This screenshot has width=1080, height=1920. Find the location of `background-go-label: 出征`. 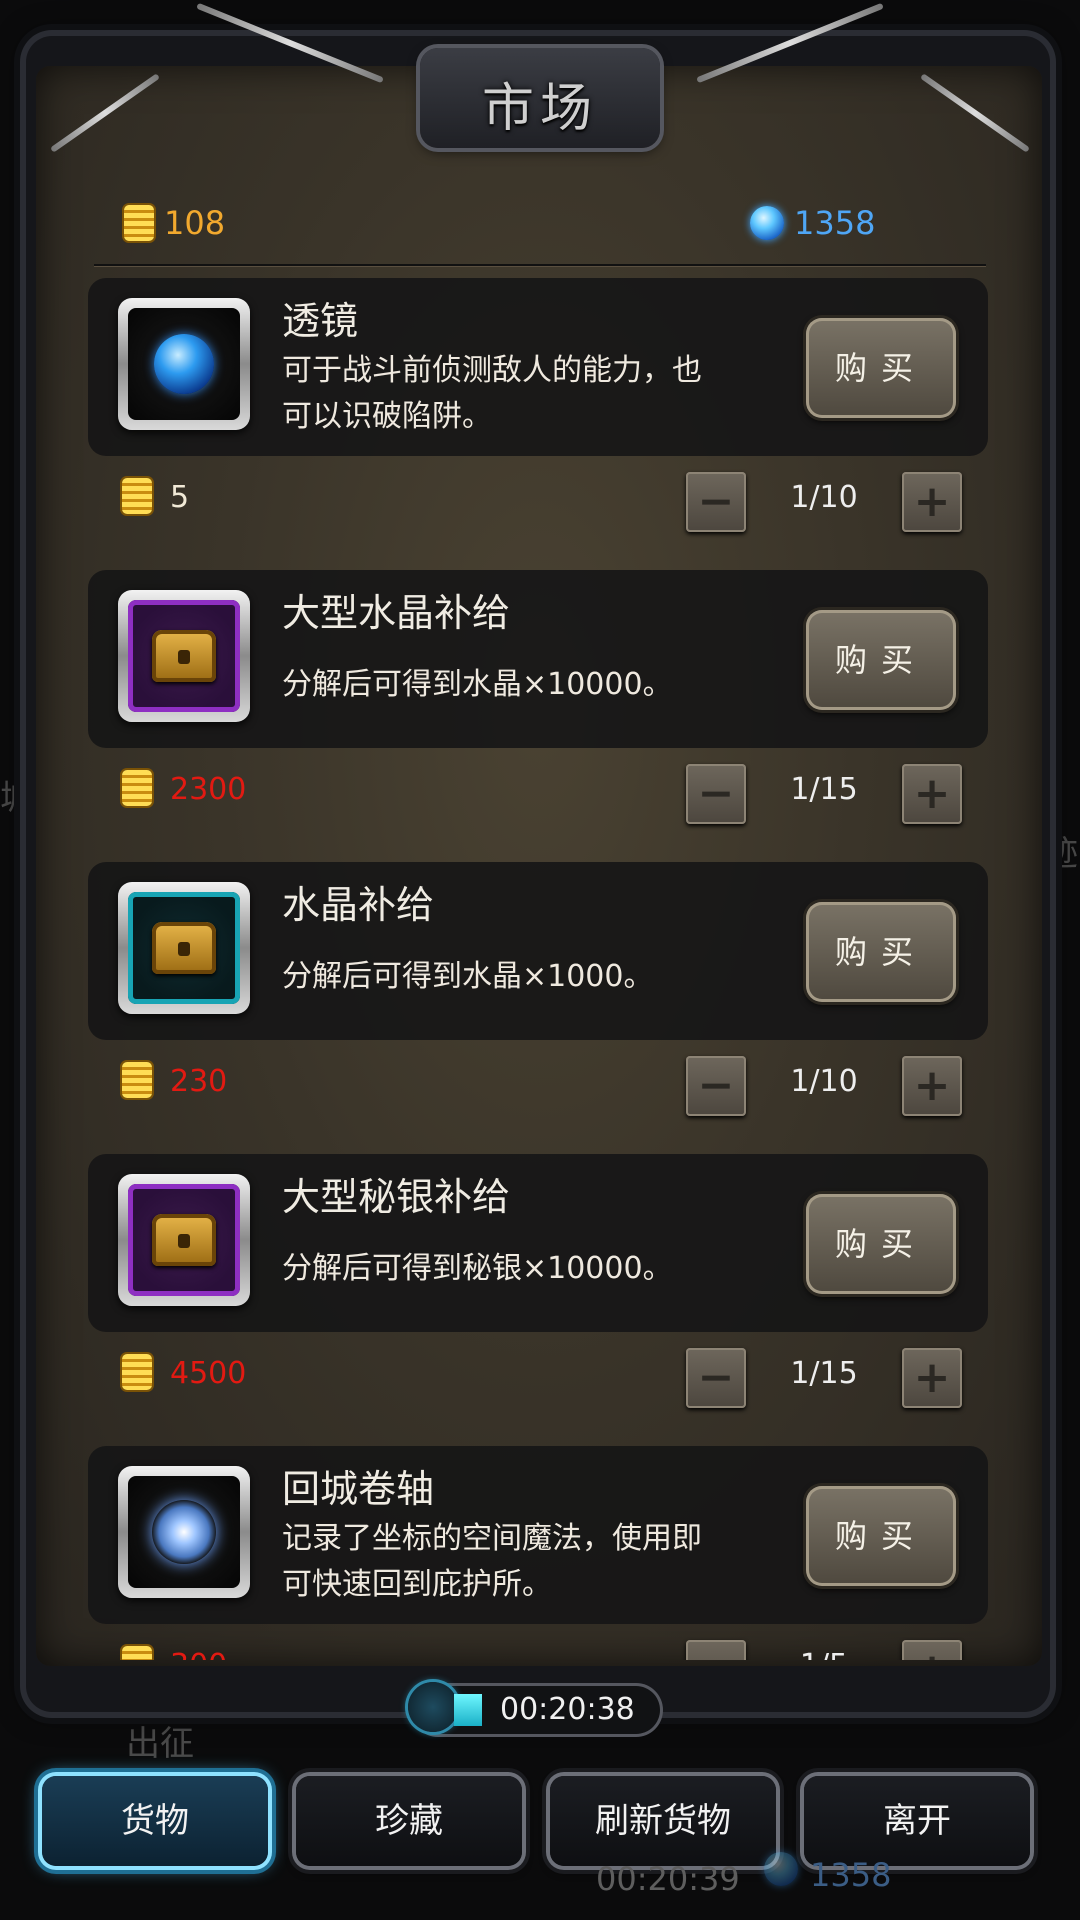

background-go-label: 出征 is located at coordinates (160, 1744).